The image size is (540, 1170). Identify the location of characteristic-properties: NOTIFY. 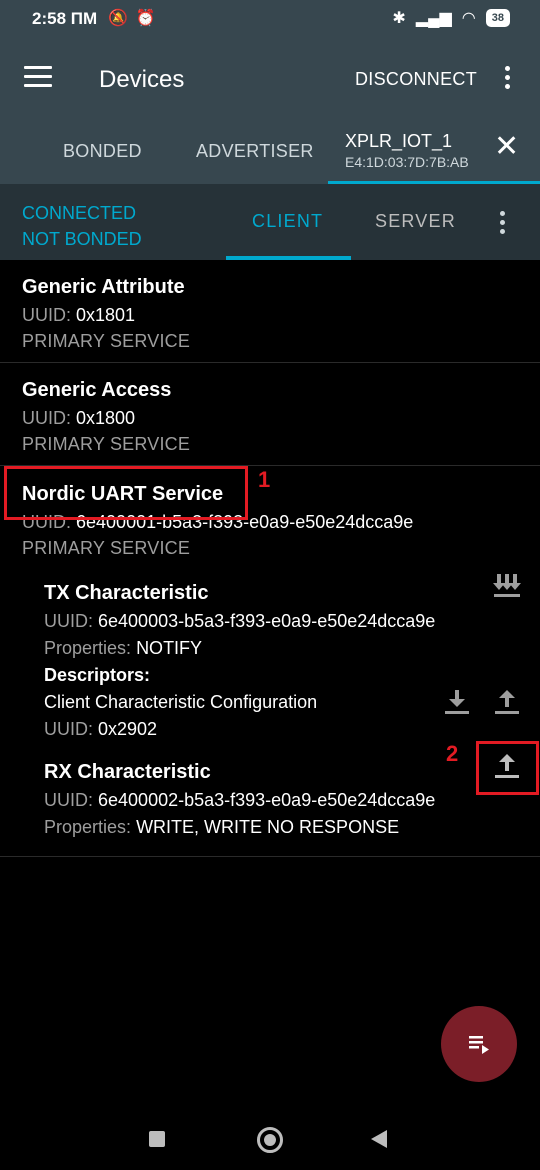
(169, 648).